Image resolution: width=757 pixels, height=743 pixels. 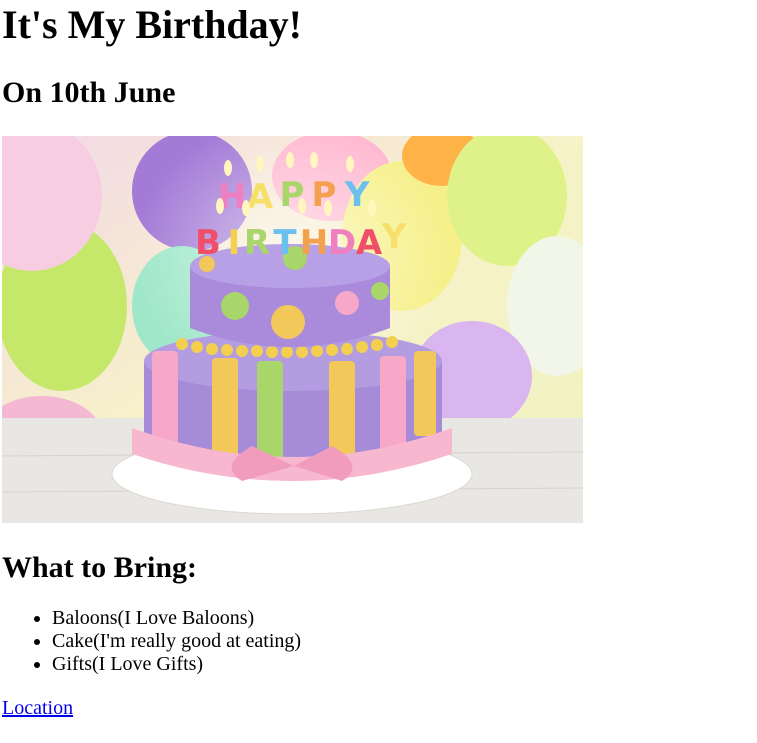 I want to click on svg-text: D, so click(x=342, y=243).